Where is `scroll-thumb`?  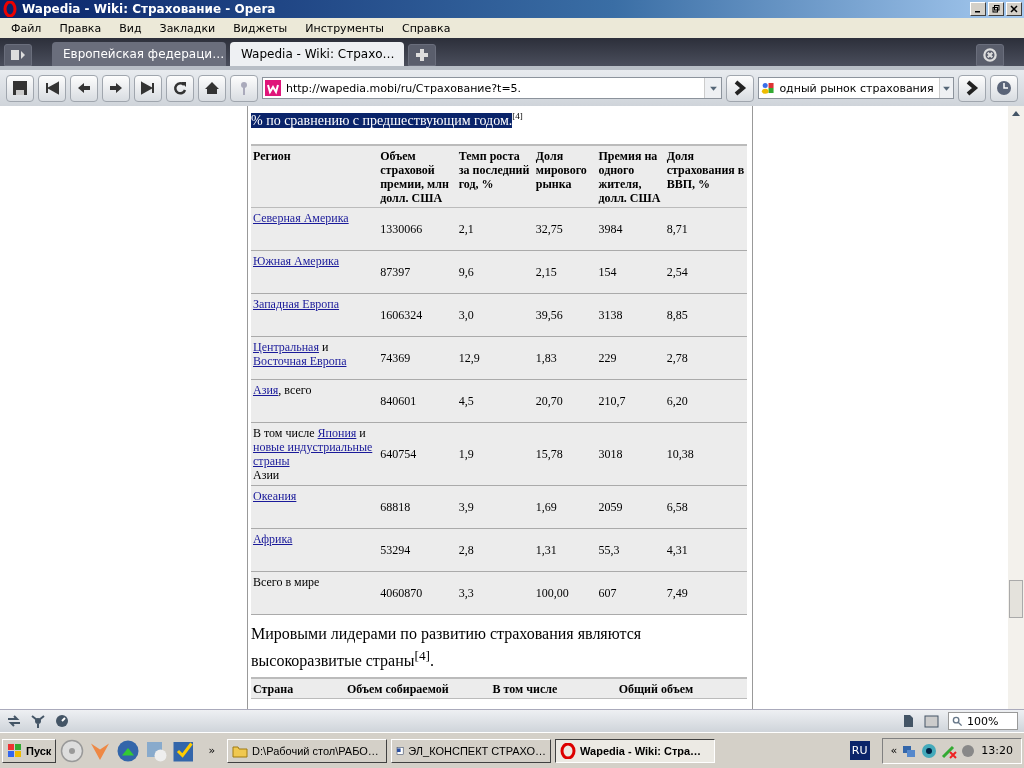 scroll-thumb is located at coordinates (1016, 599).